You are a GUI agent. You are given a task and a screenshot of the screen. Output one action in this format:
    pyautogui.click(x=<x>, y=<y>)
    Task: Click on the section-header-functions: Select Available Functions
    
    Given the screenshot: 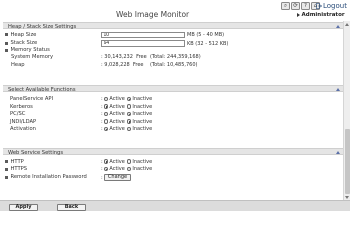 What is the action you would take?
    pyautogui.click(x=173, y=89)
    